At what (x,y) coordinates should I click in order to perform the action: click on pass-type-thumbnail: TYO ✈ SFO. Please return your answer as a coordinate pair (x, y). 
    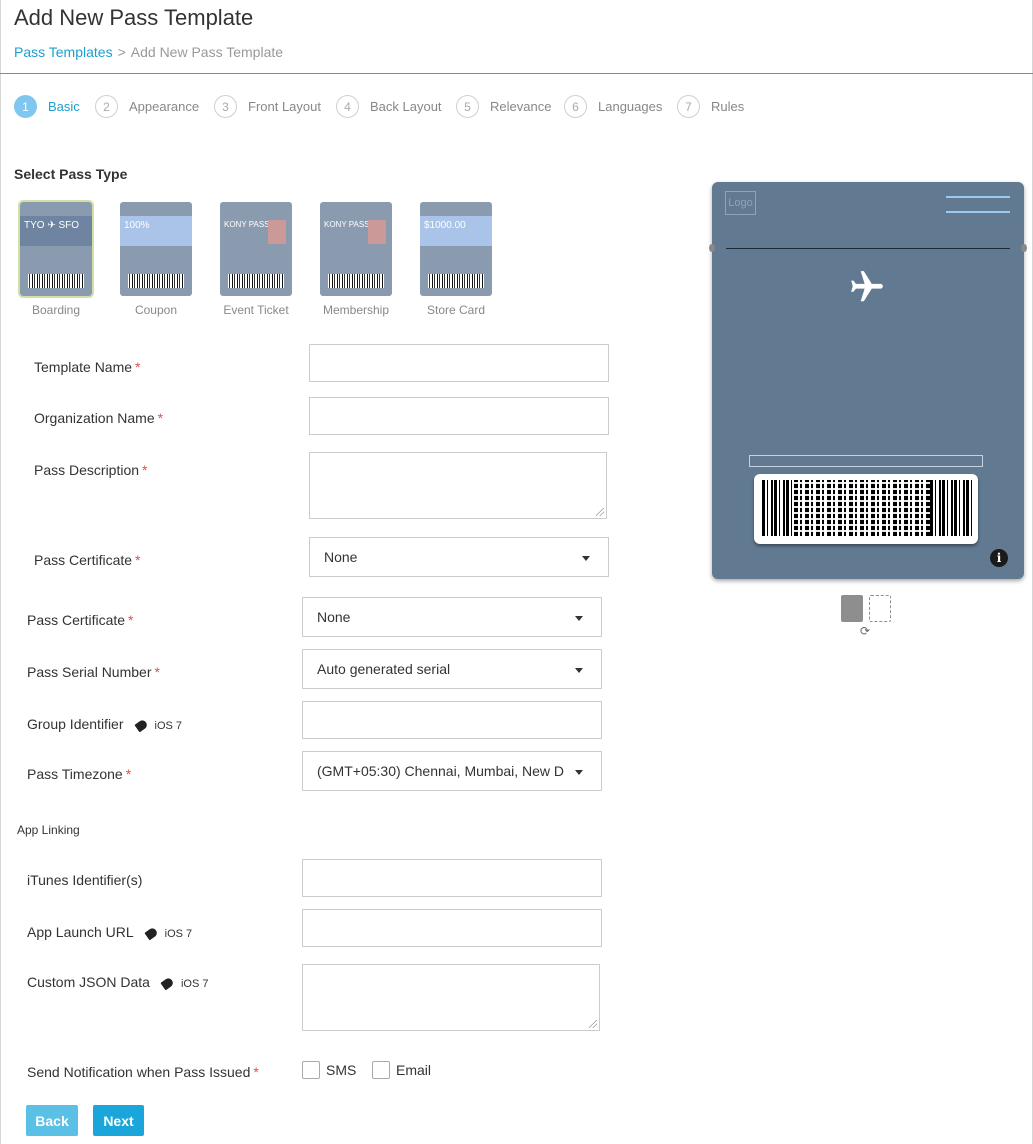
    Looking at the image, I should click on (56, 249).